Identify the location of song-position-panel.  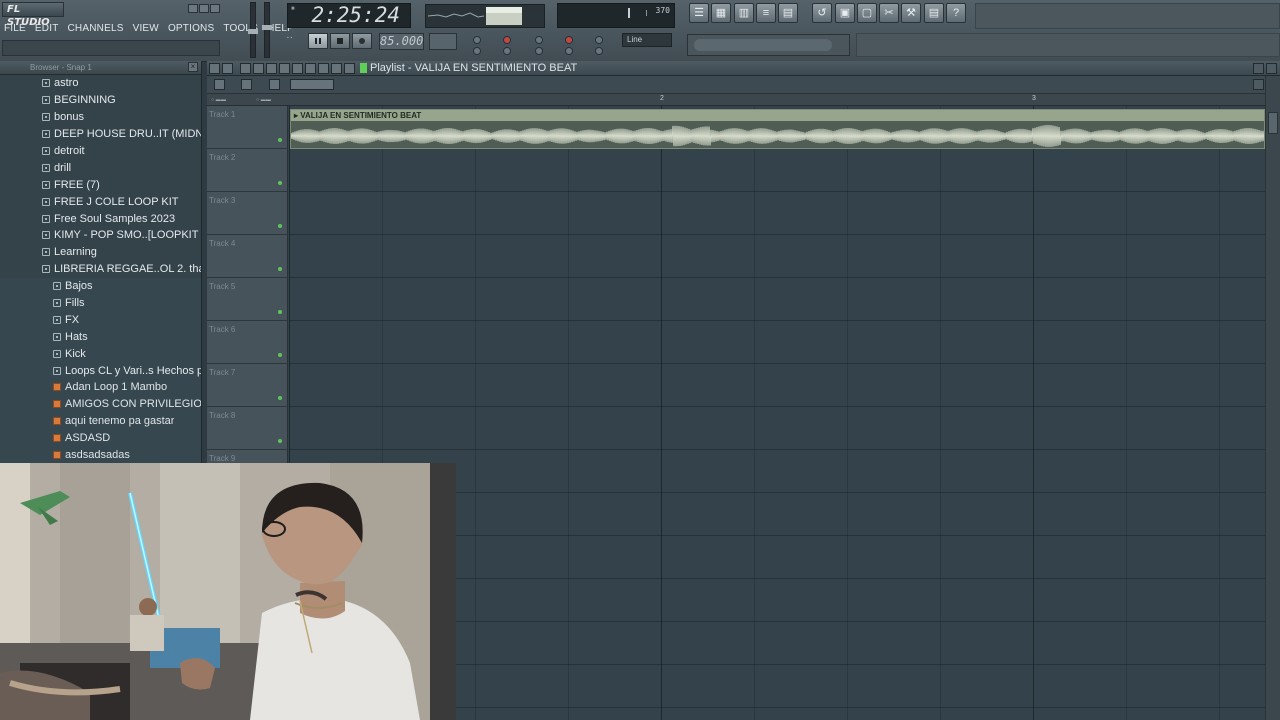
(768, 45).